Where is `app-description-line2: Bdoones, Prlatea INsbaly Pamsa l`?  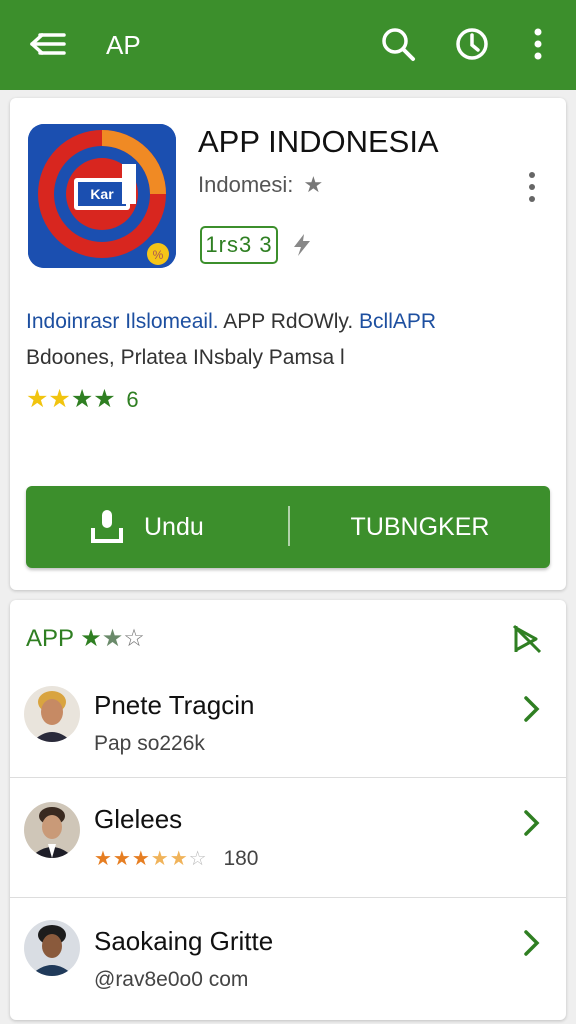
app-description-line2: Bdoones, Prlatea INsbaly Pamsa l is located at coordinates (185, 357).